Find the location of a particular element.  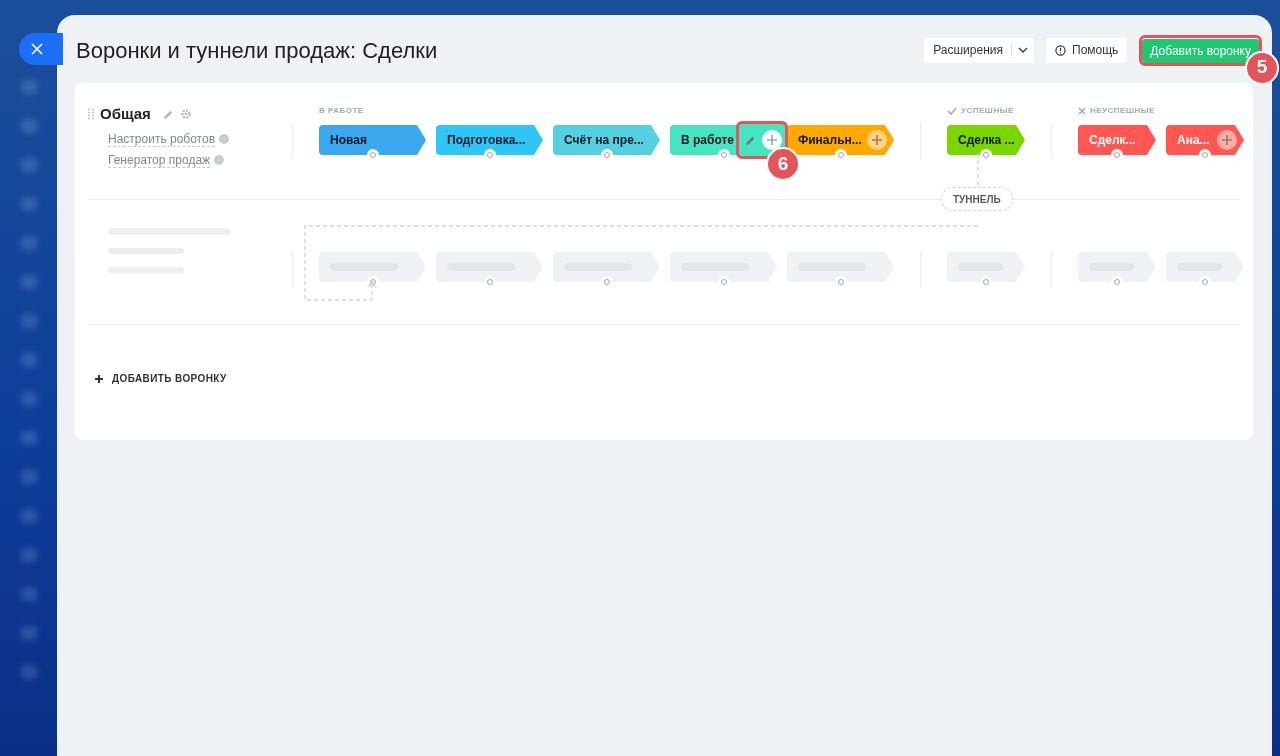

close-button is located at coordinates (41, 49).